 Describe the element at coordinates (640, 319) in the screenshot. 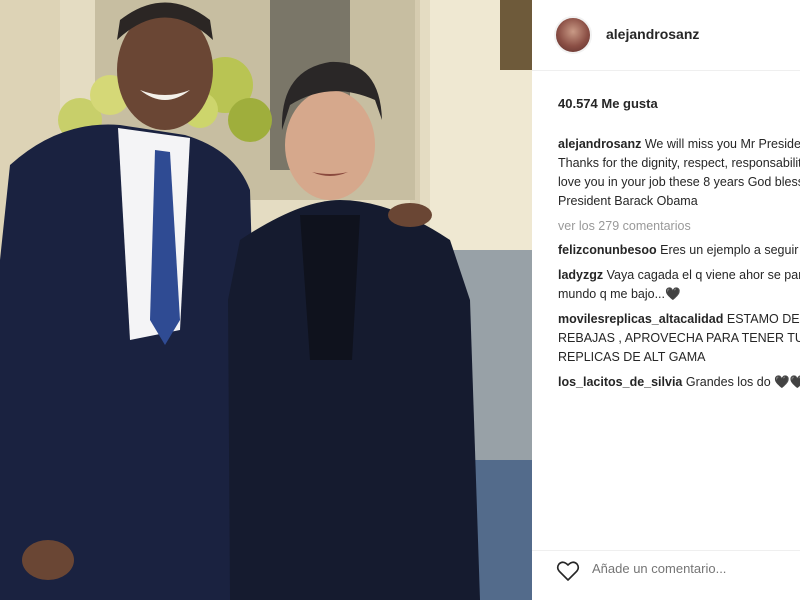

I see `comment-username: movilesreplicas_altacalidad` at that location.